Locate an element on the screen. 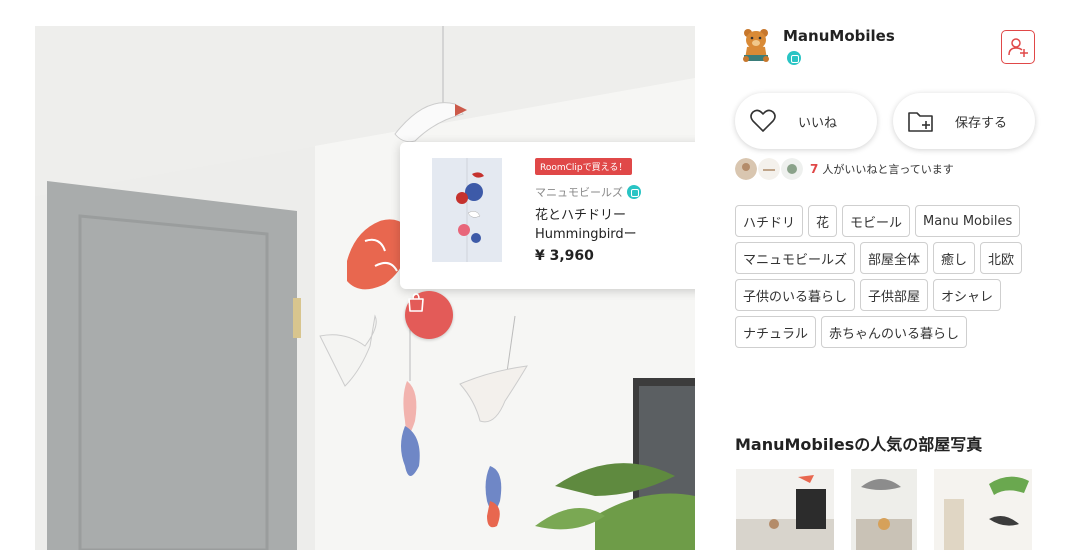 This screenshot has height=550, width=1079. tag-item: ナチュラル is located at coordinates (776, 332).